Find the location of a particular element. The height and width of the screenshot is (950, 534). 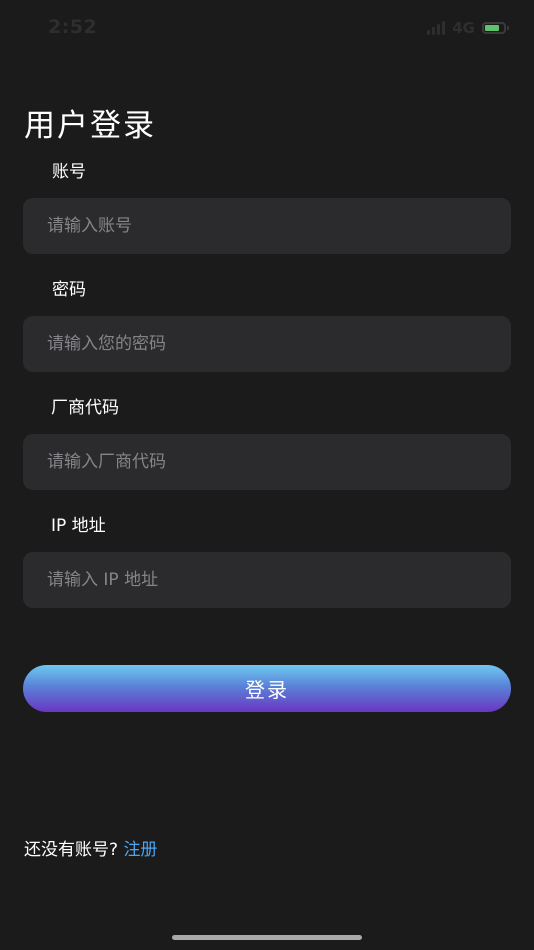

status-icons: 4G is located at coordinates (468, 28).